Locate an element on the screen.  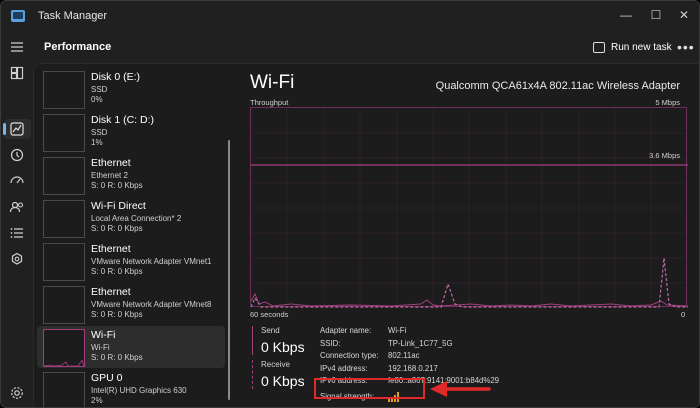
device-name: Disk 0 (E:) is located at coordinates (116, 77).